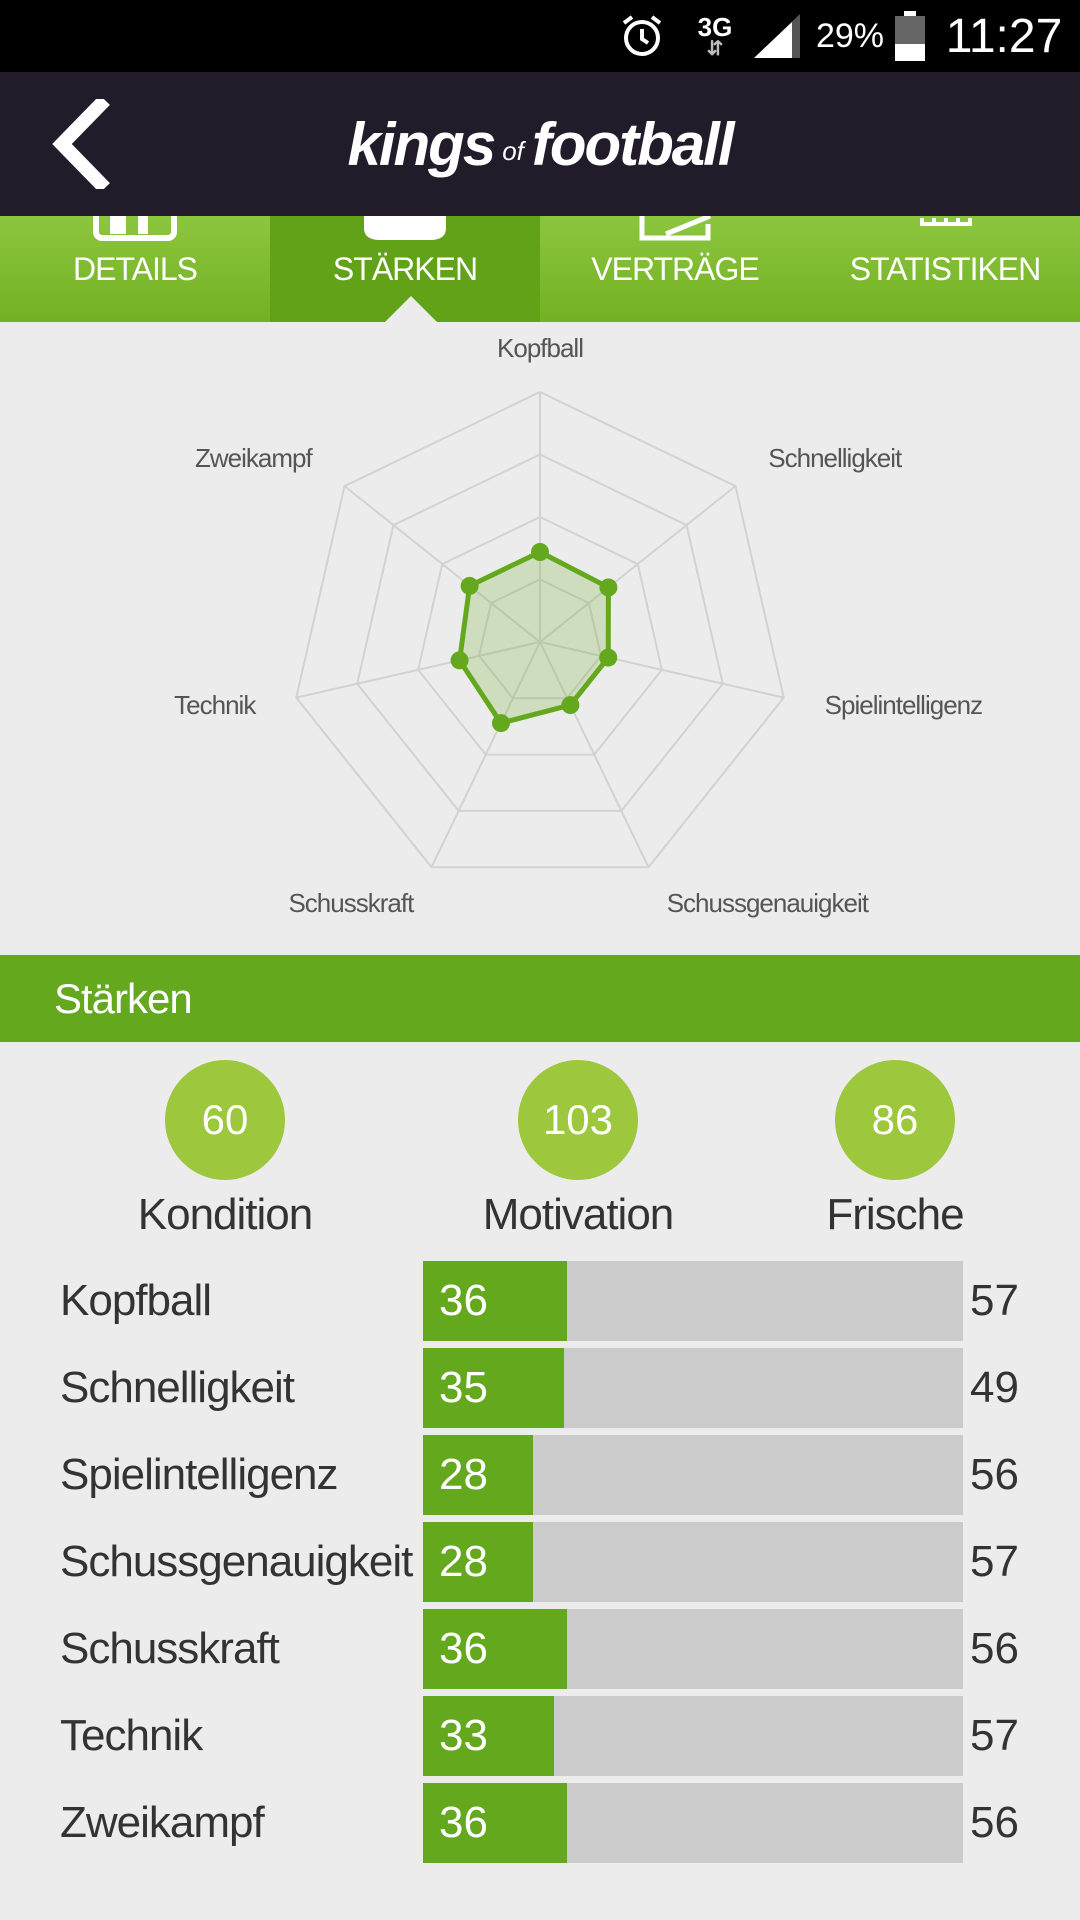  What do you see at coordinates (835, 458) in the screenshot?
I see `radar-axis-label: Schnelligkeit` at bounding box center [835, 458].